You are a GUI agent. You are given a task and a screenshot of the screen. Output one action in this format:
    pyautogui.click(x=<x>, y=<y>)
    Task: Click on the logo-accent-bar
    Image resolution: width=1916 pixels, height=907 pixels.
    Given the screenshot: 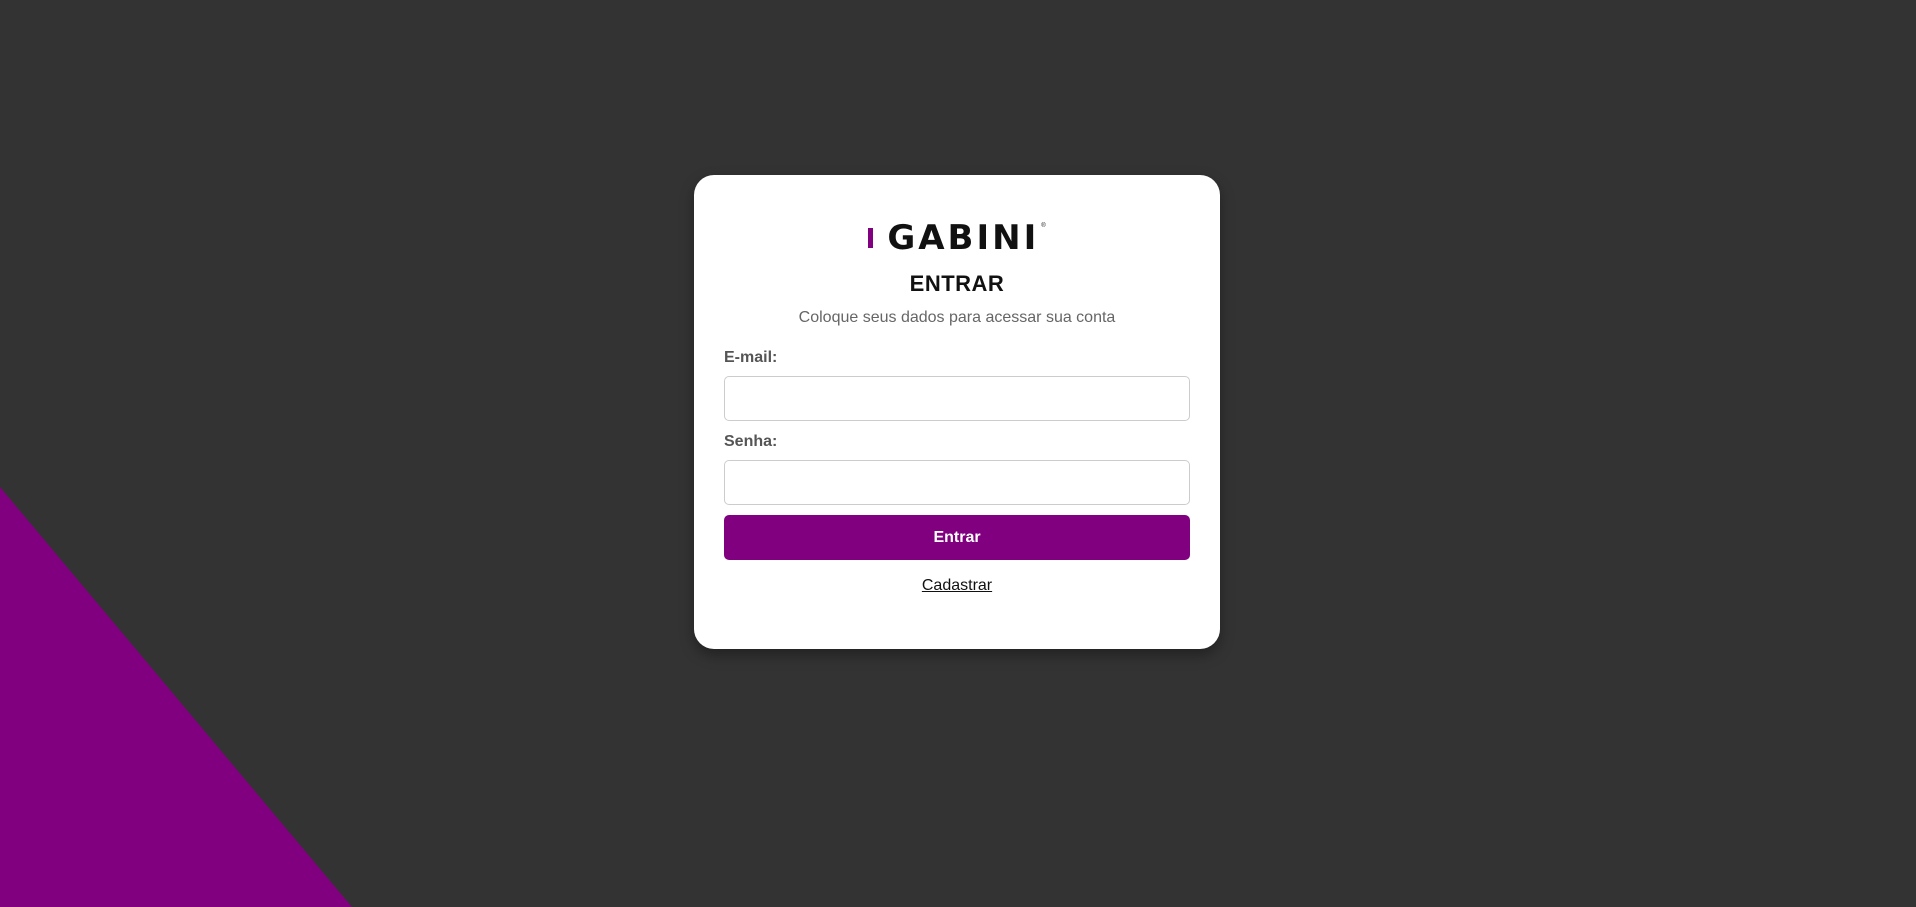 What is the action you would take?
    pyautogui.click(x=871, y=238)
    